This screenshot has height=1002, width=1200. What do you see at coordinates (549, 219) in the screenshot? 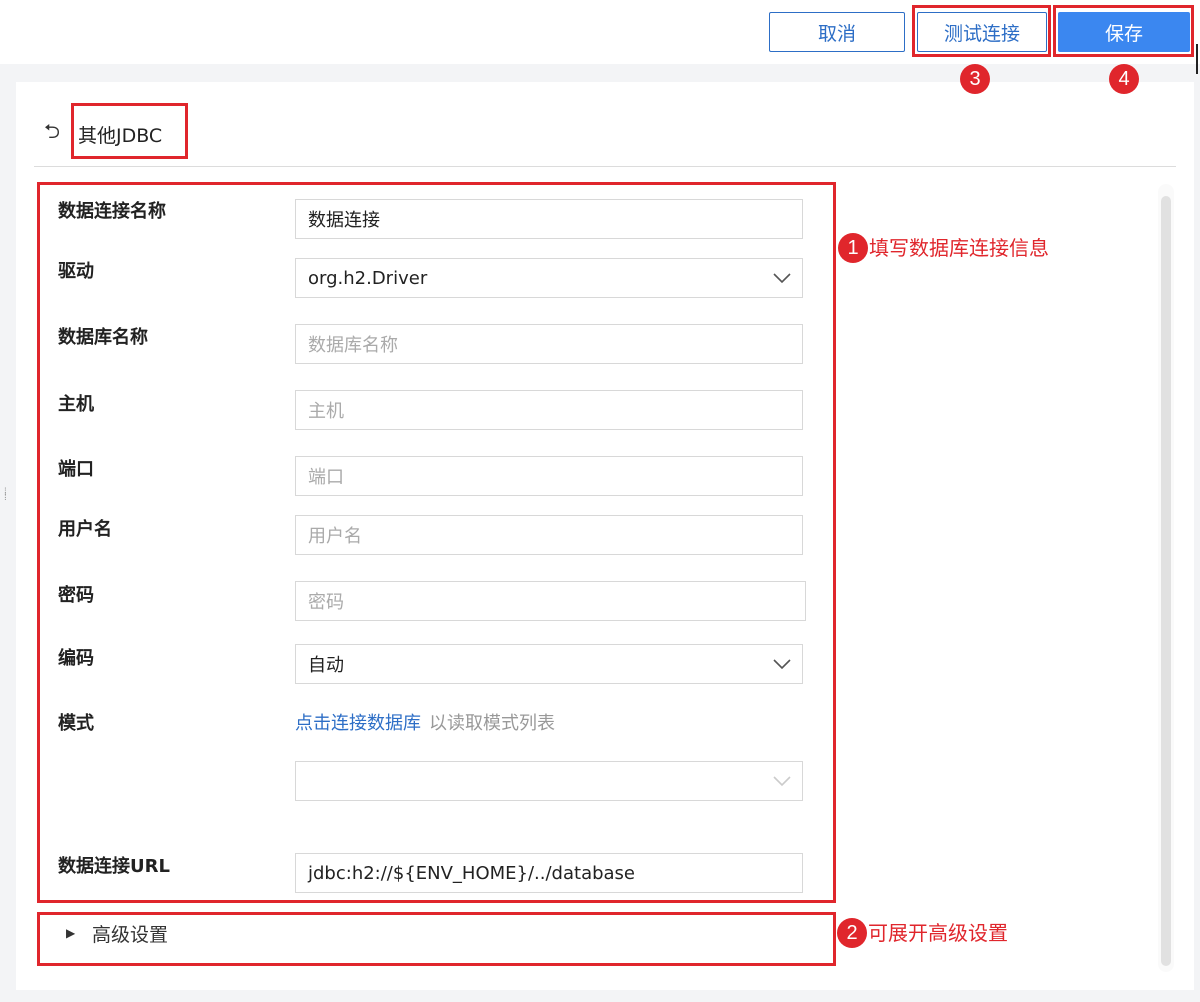
I see `connection-name-input: 数据连接` at bounding box center [549, 219].